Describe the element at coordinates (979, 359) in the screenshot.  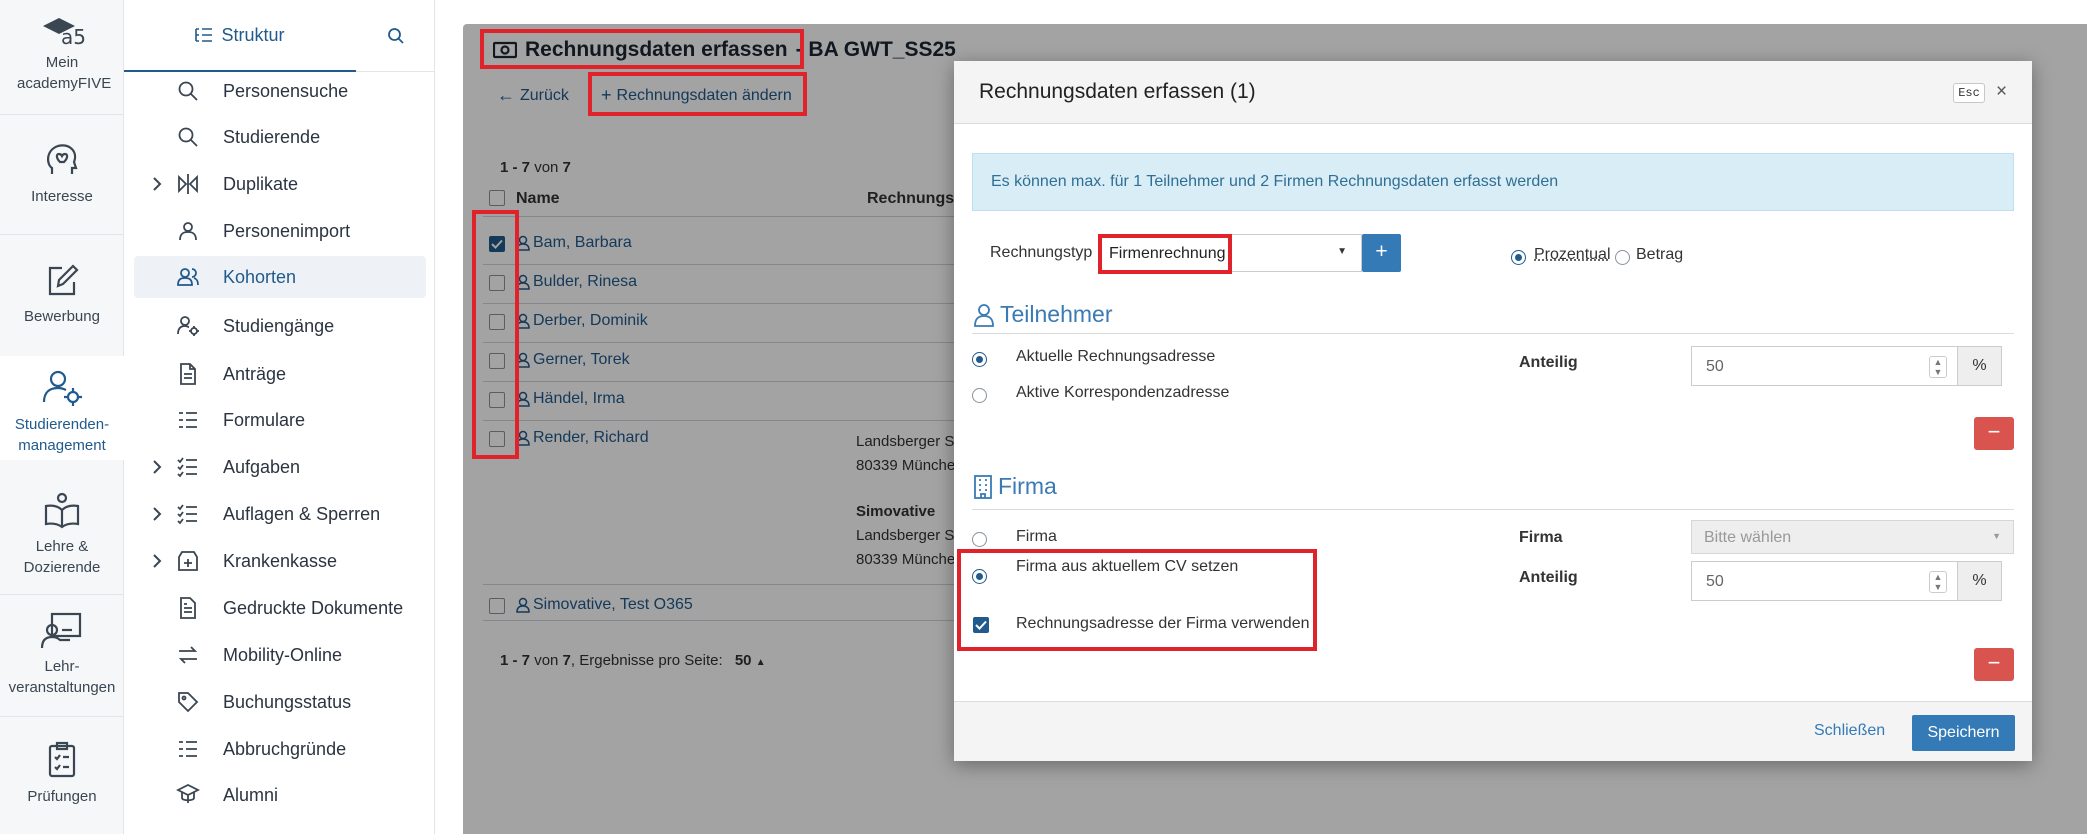
I see `radio-aktuelle-rechnungsadresse` at that location.